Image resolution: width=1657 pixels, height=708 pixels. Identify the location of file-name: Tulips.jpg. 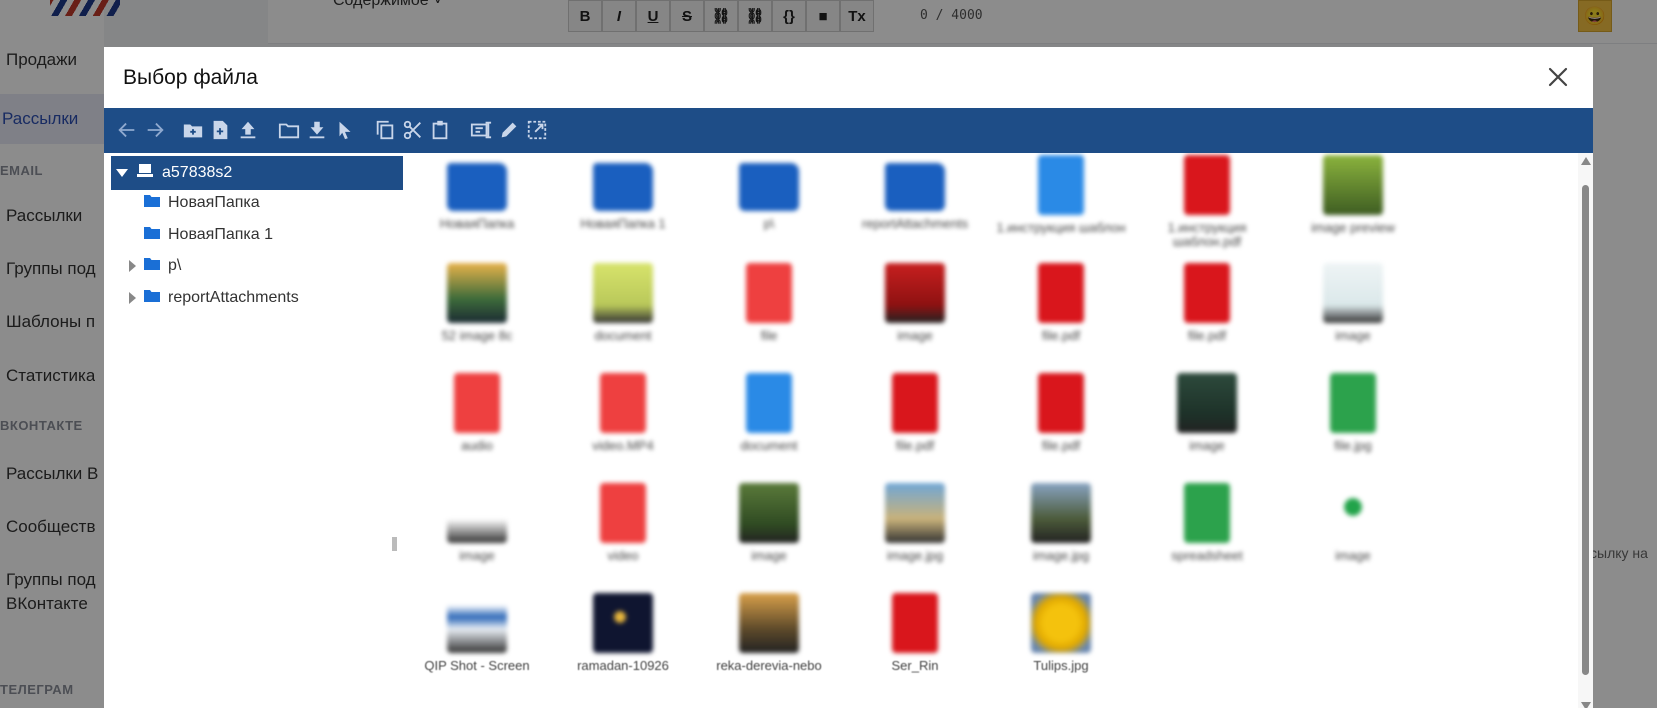
(1061, 666).